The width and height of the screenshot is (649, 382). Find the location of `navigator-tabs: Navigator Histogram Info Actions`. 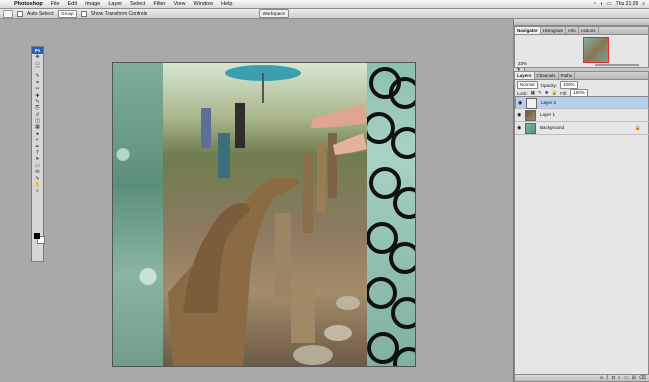

navigator-tabs: Navigator Histogram Info Actions is located at coordinates (581, 31).